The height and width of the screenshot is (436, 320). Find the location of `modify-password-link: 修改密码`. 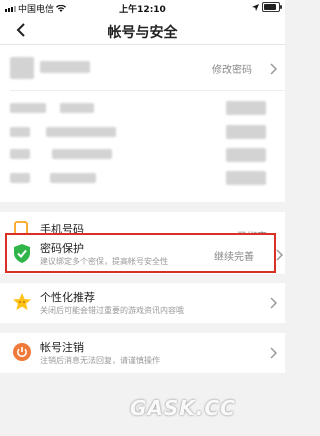

modify-password-link: 修改密码 is located at coordinates (232, 68).